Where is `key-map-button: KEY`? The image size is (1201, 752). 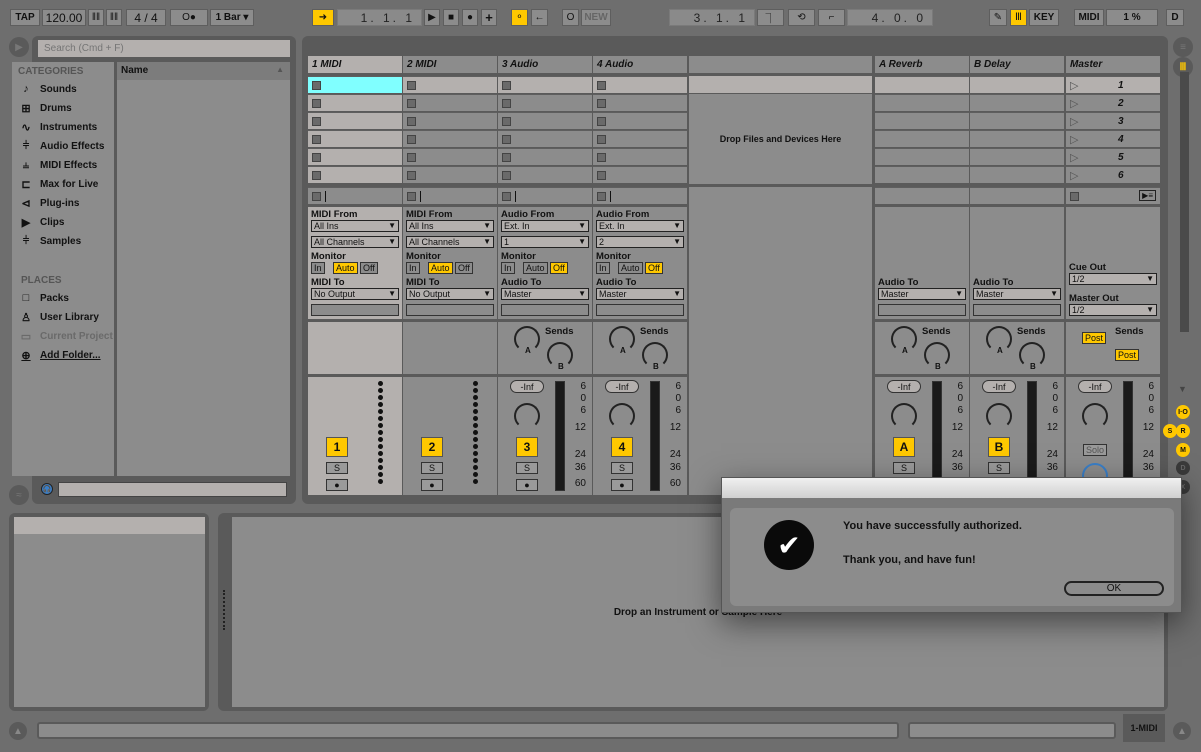 key-map-button: KEY is located at coordinates (1044, 17).